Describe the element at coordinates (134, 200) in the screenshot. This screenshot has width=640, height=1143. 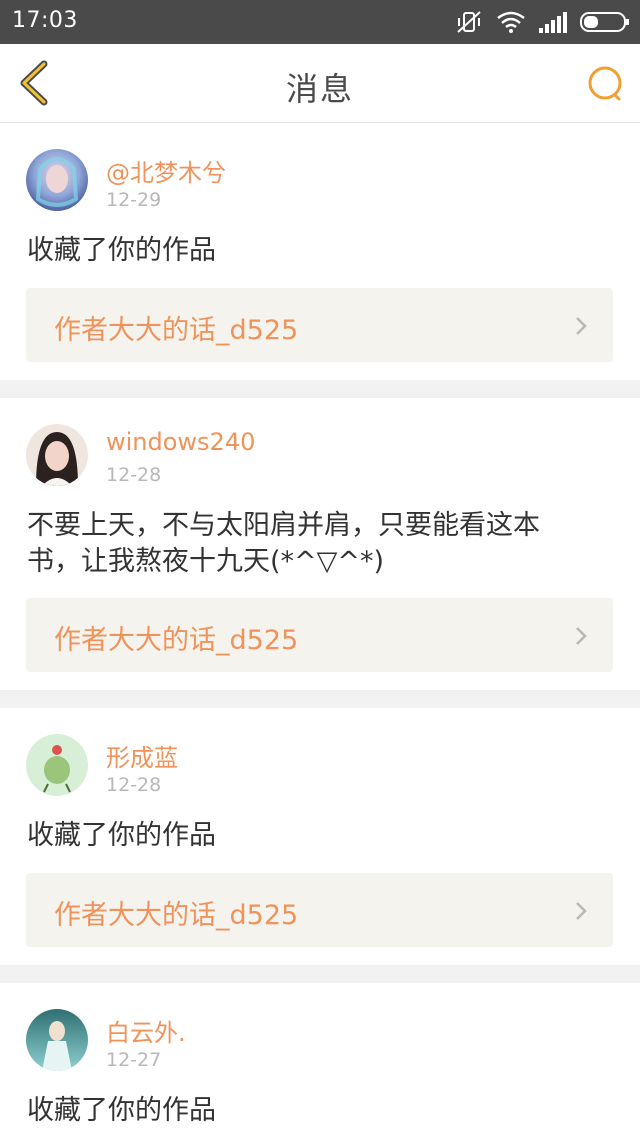
I see `message-date: 12-29` at that location.